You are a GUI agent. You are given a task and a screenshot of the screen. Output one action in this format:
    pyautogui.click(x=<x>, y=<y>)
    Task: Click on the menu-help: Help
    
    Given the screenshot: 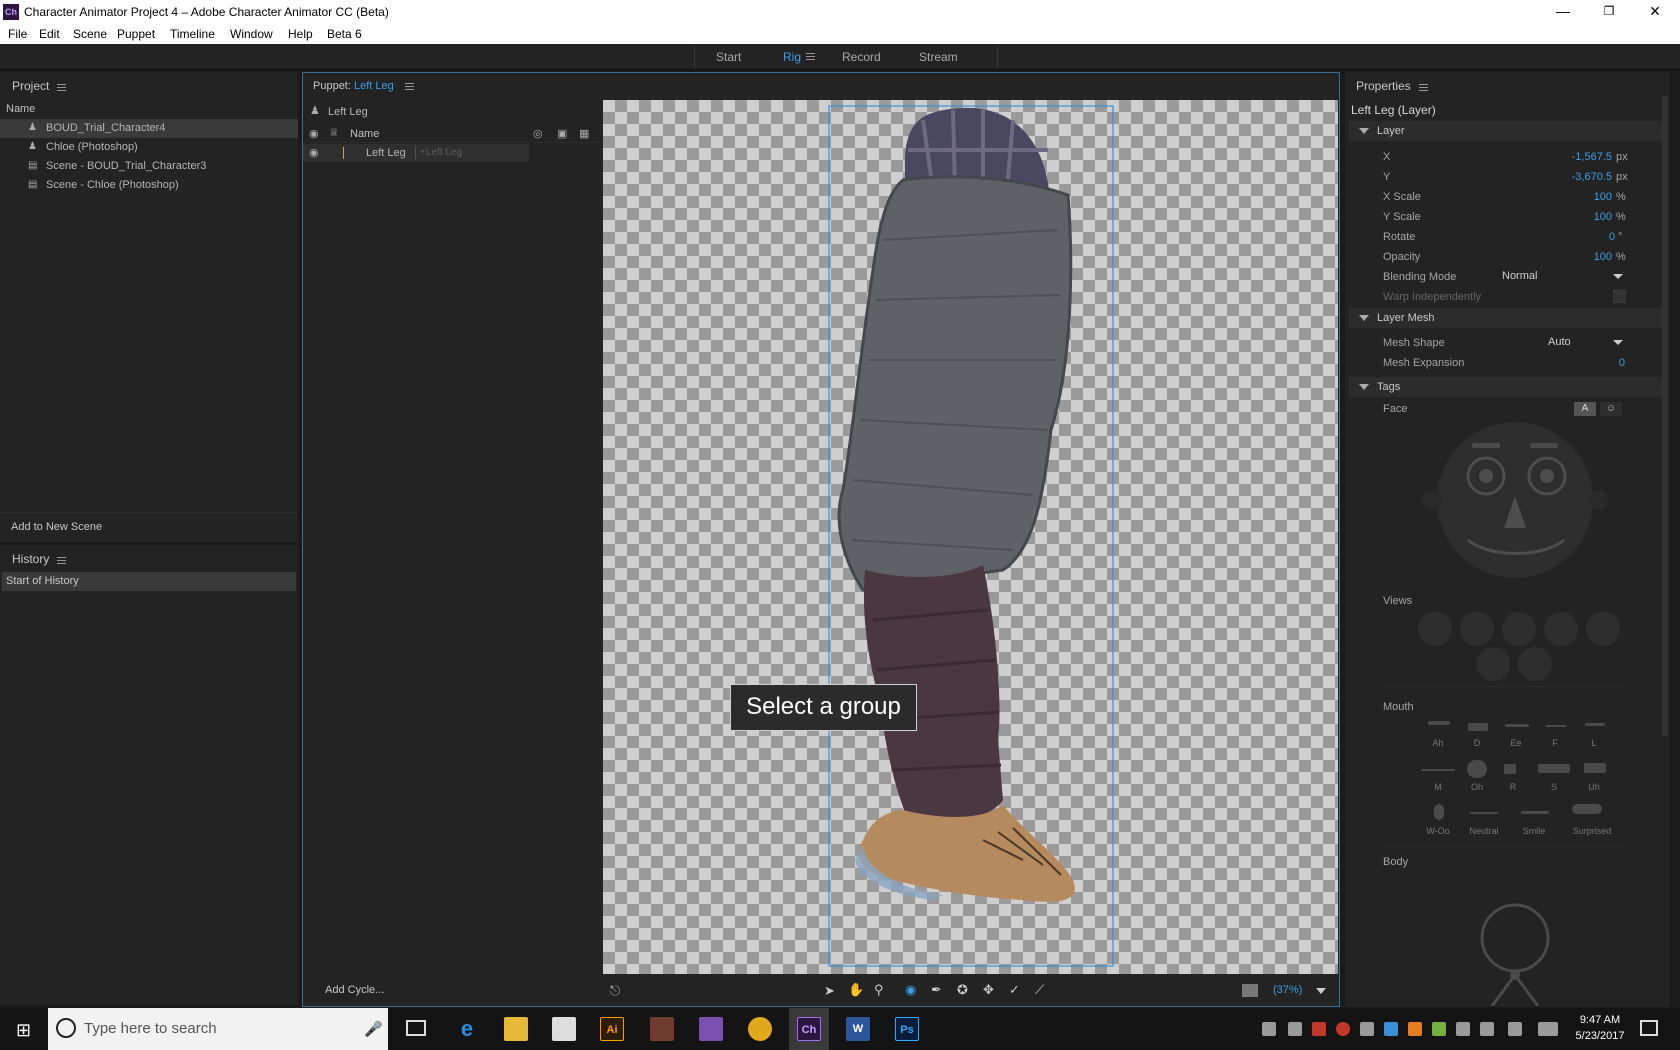 What is the action you would take?
    pyautogui.click(x=300, y=34)
    